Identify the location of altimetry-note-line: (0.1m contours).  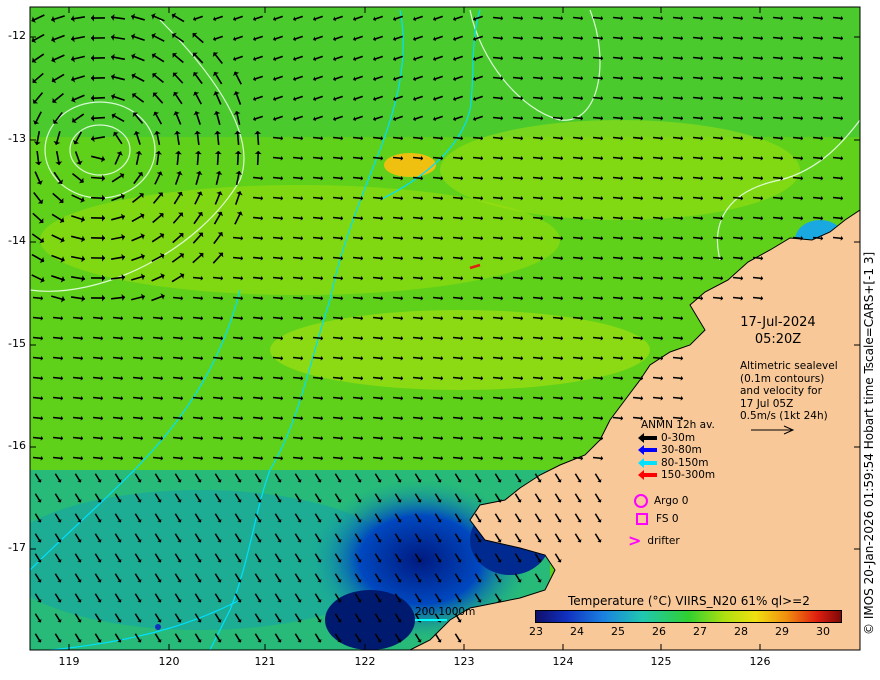
(782, 378).